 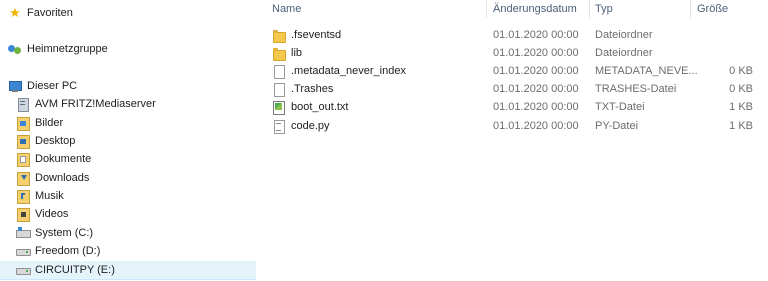 I want to click on nav-dieser-pc: Dieser PC, so click(x=128, y=86).